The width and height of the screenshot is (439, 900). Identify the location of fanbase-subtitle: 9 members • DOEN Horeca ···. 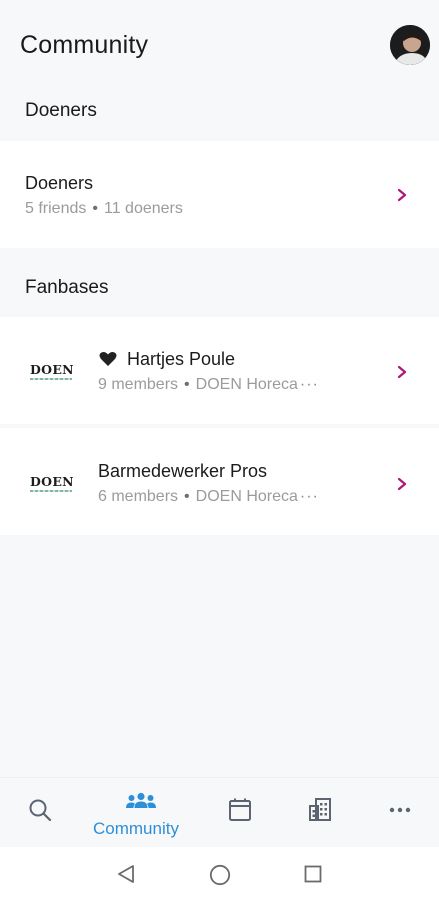
(208, 385).